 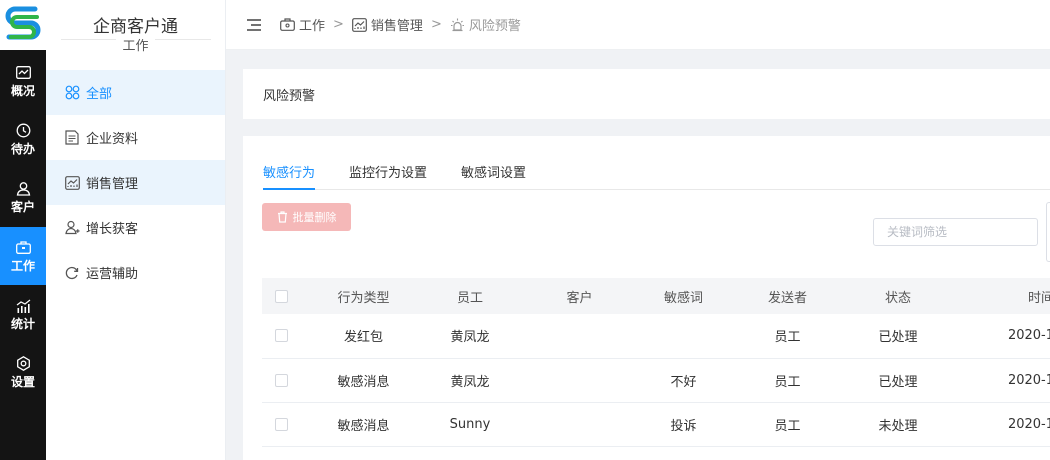 What do you see at coordinates (470, 296) in the screenshot?
I see `column-header: 员工` at bounding box center [470, 296].